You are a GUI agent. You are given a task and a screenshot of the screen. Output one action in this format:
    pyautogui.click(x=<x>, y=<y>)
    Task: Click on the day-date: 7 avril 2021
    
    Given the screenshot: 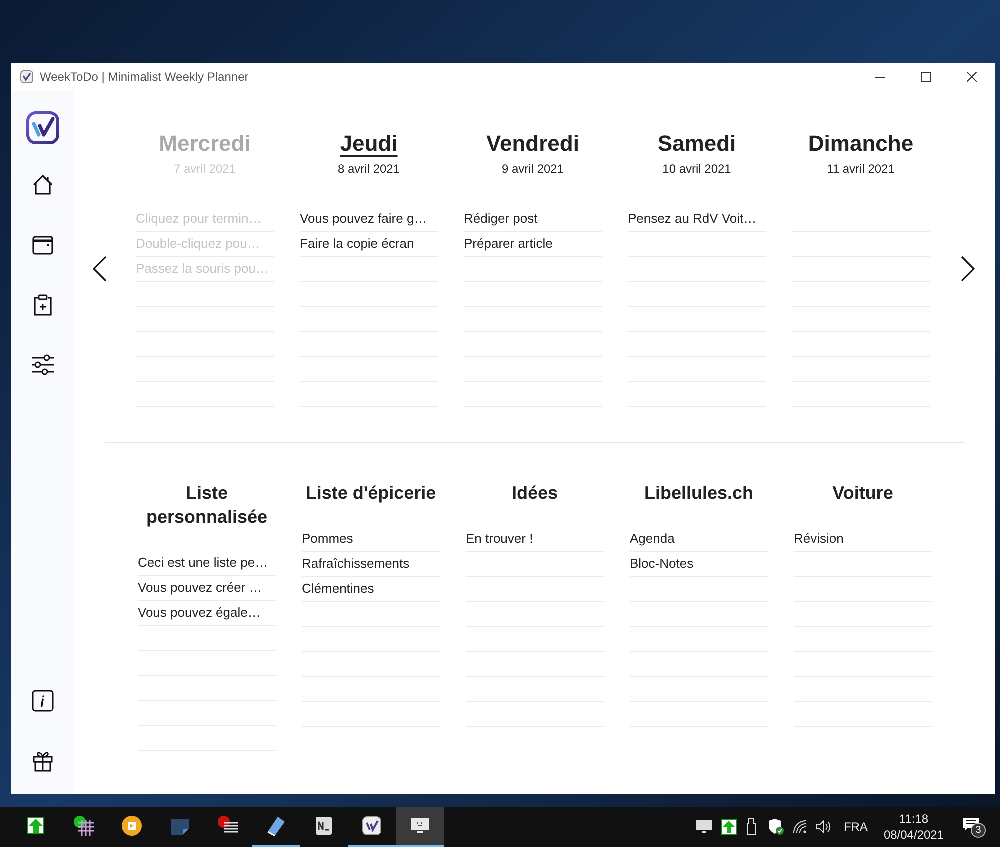 What is the action you would take?
    pyautogui.click(x=205, y=169)
    